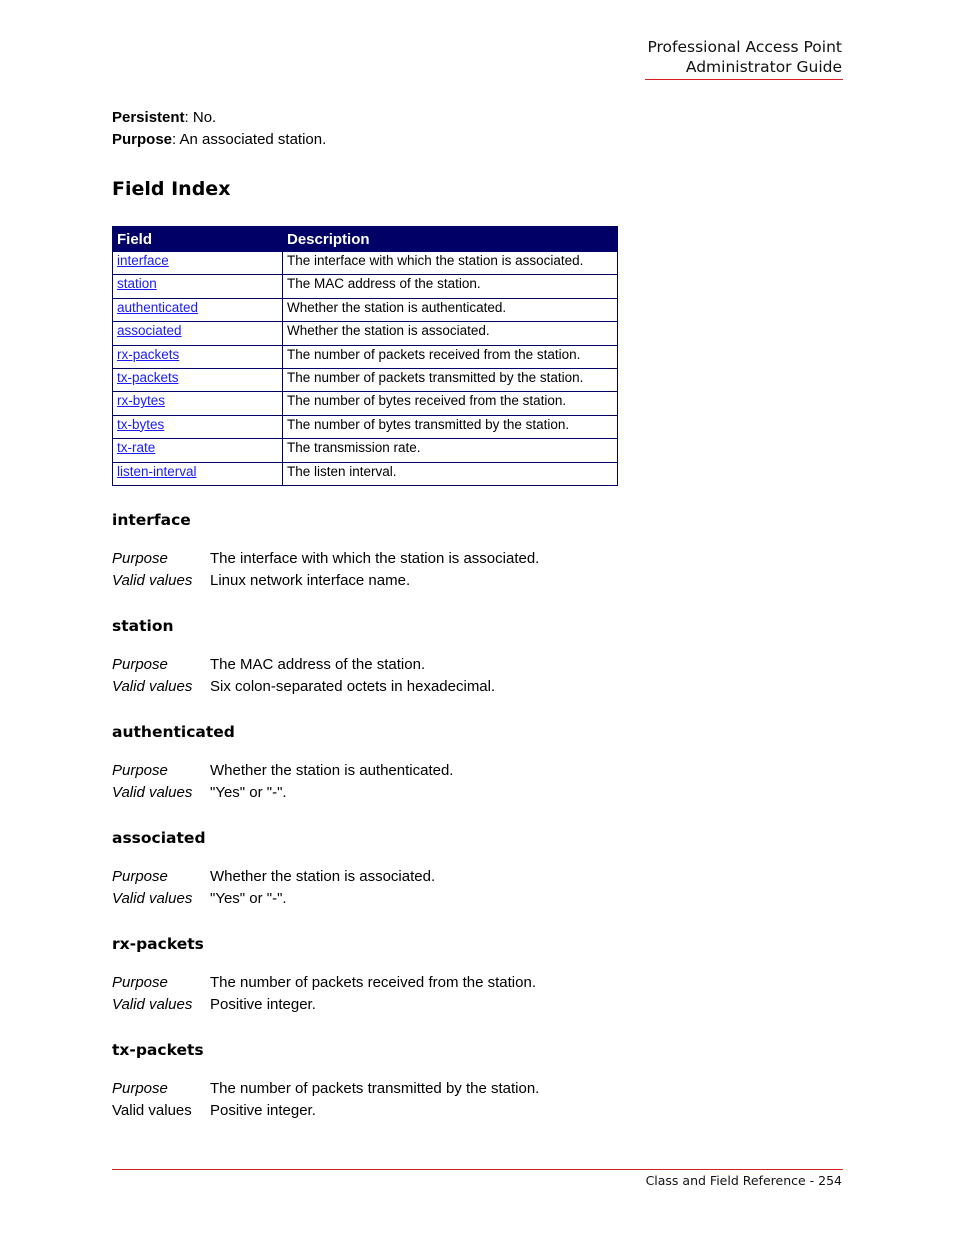  I want to click on purpose-line: Purpose: An associated station., so click(219, 140).